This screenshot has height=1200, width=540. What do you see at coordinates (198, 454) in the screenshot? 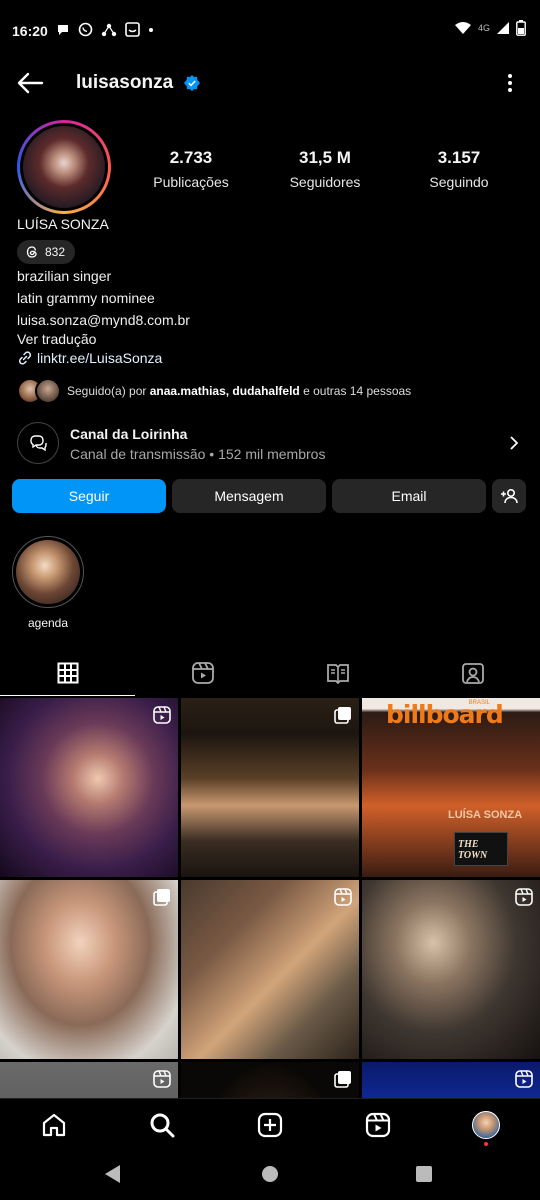
I see `channel-subtitle: Canal de transmissão • 152 mil membros` at bounding box center [198, 454].